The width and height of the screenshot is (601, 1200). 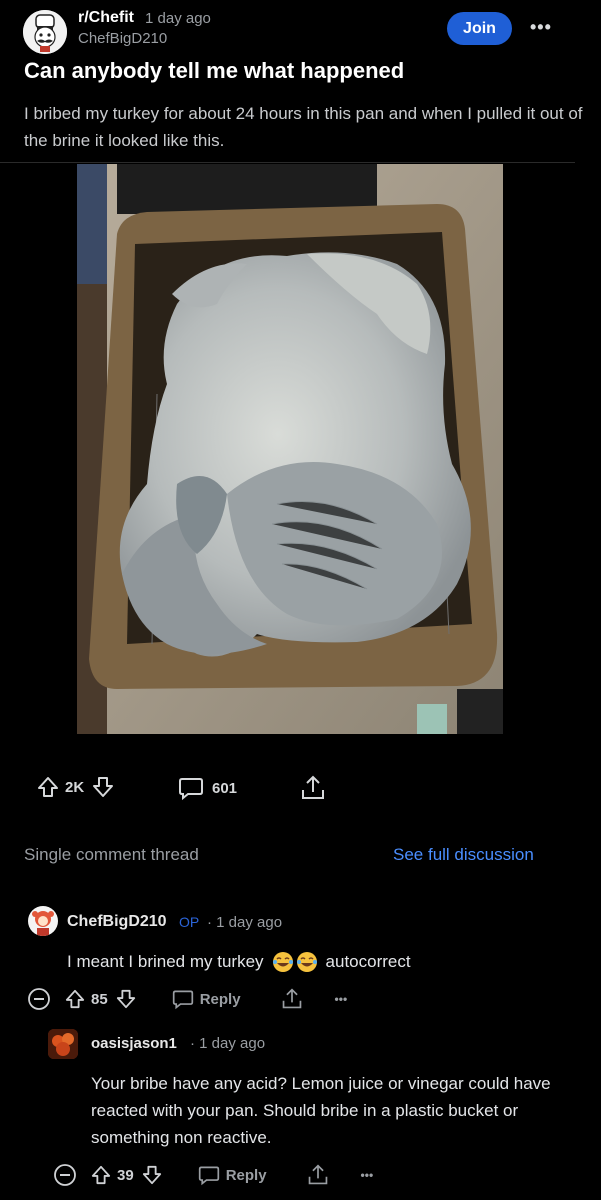 I want to click on comment-text: I meant I brined my turkey autocorrect, so click(x=239, y=962).